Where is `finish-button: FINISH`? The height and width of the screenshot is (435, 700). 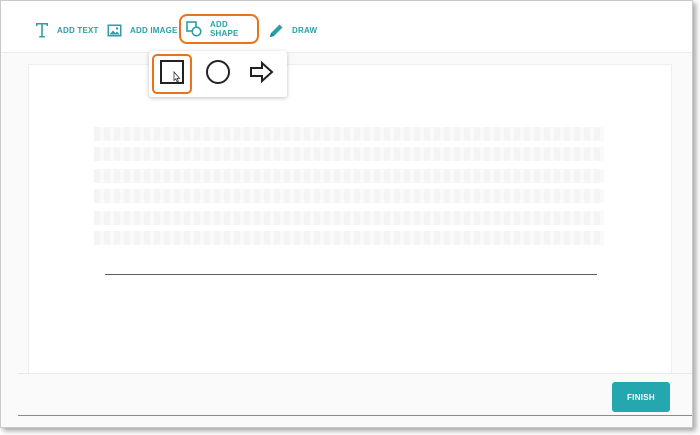
finish-button: FINISH is located at coordinates (641, 397).